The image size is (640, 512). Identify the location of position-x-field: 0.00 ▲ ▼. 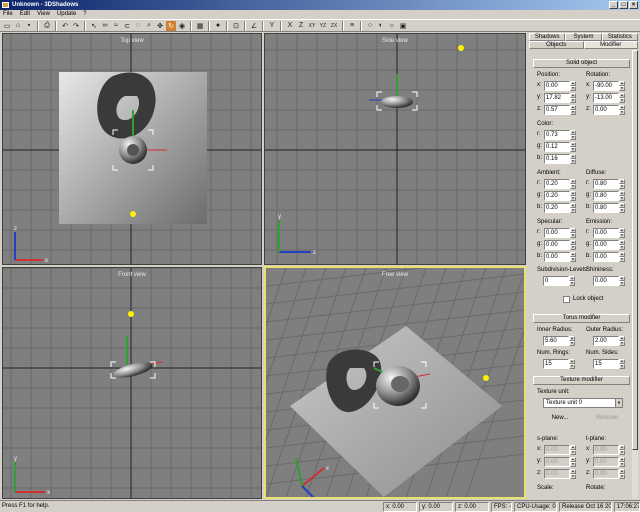
(560, 86).